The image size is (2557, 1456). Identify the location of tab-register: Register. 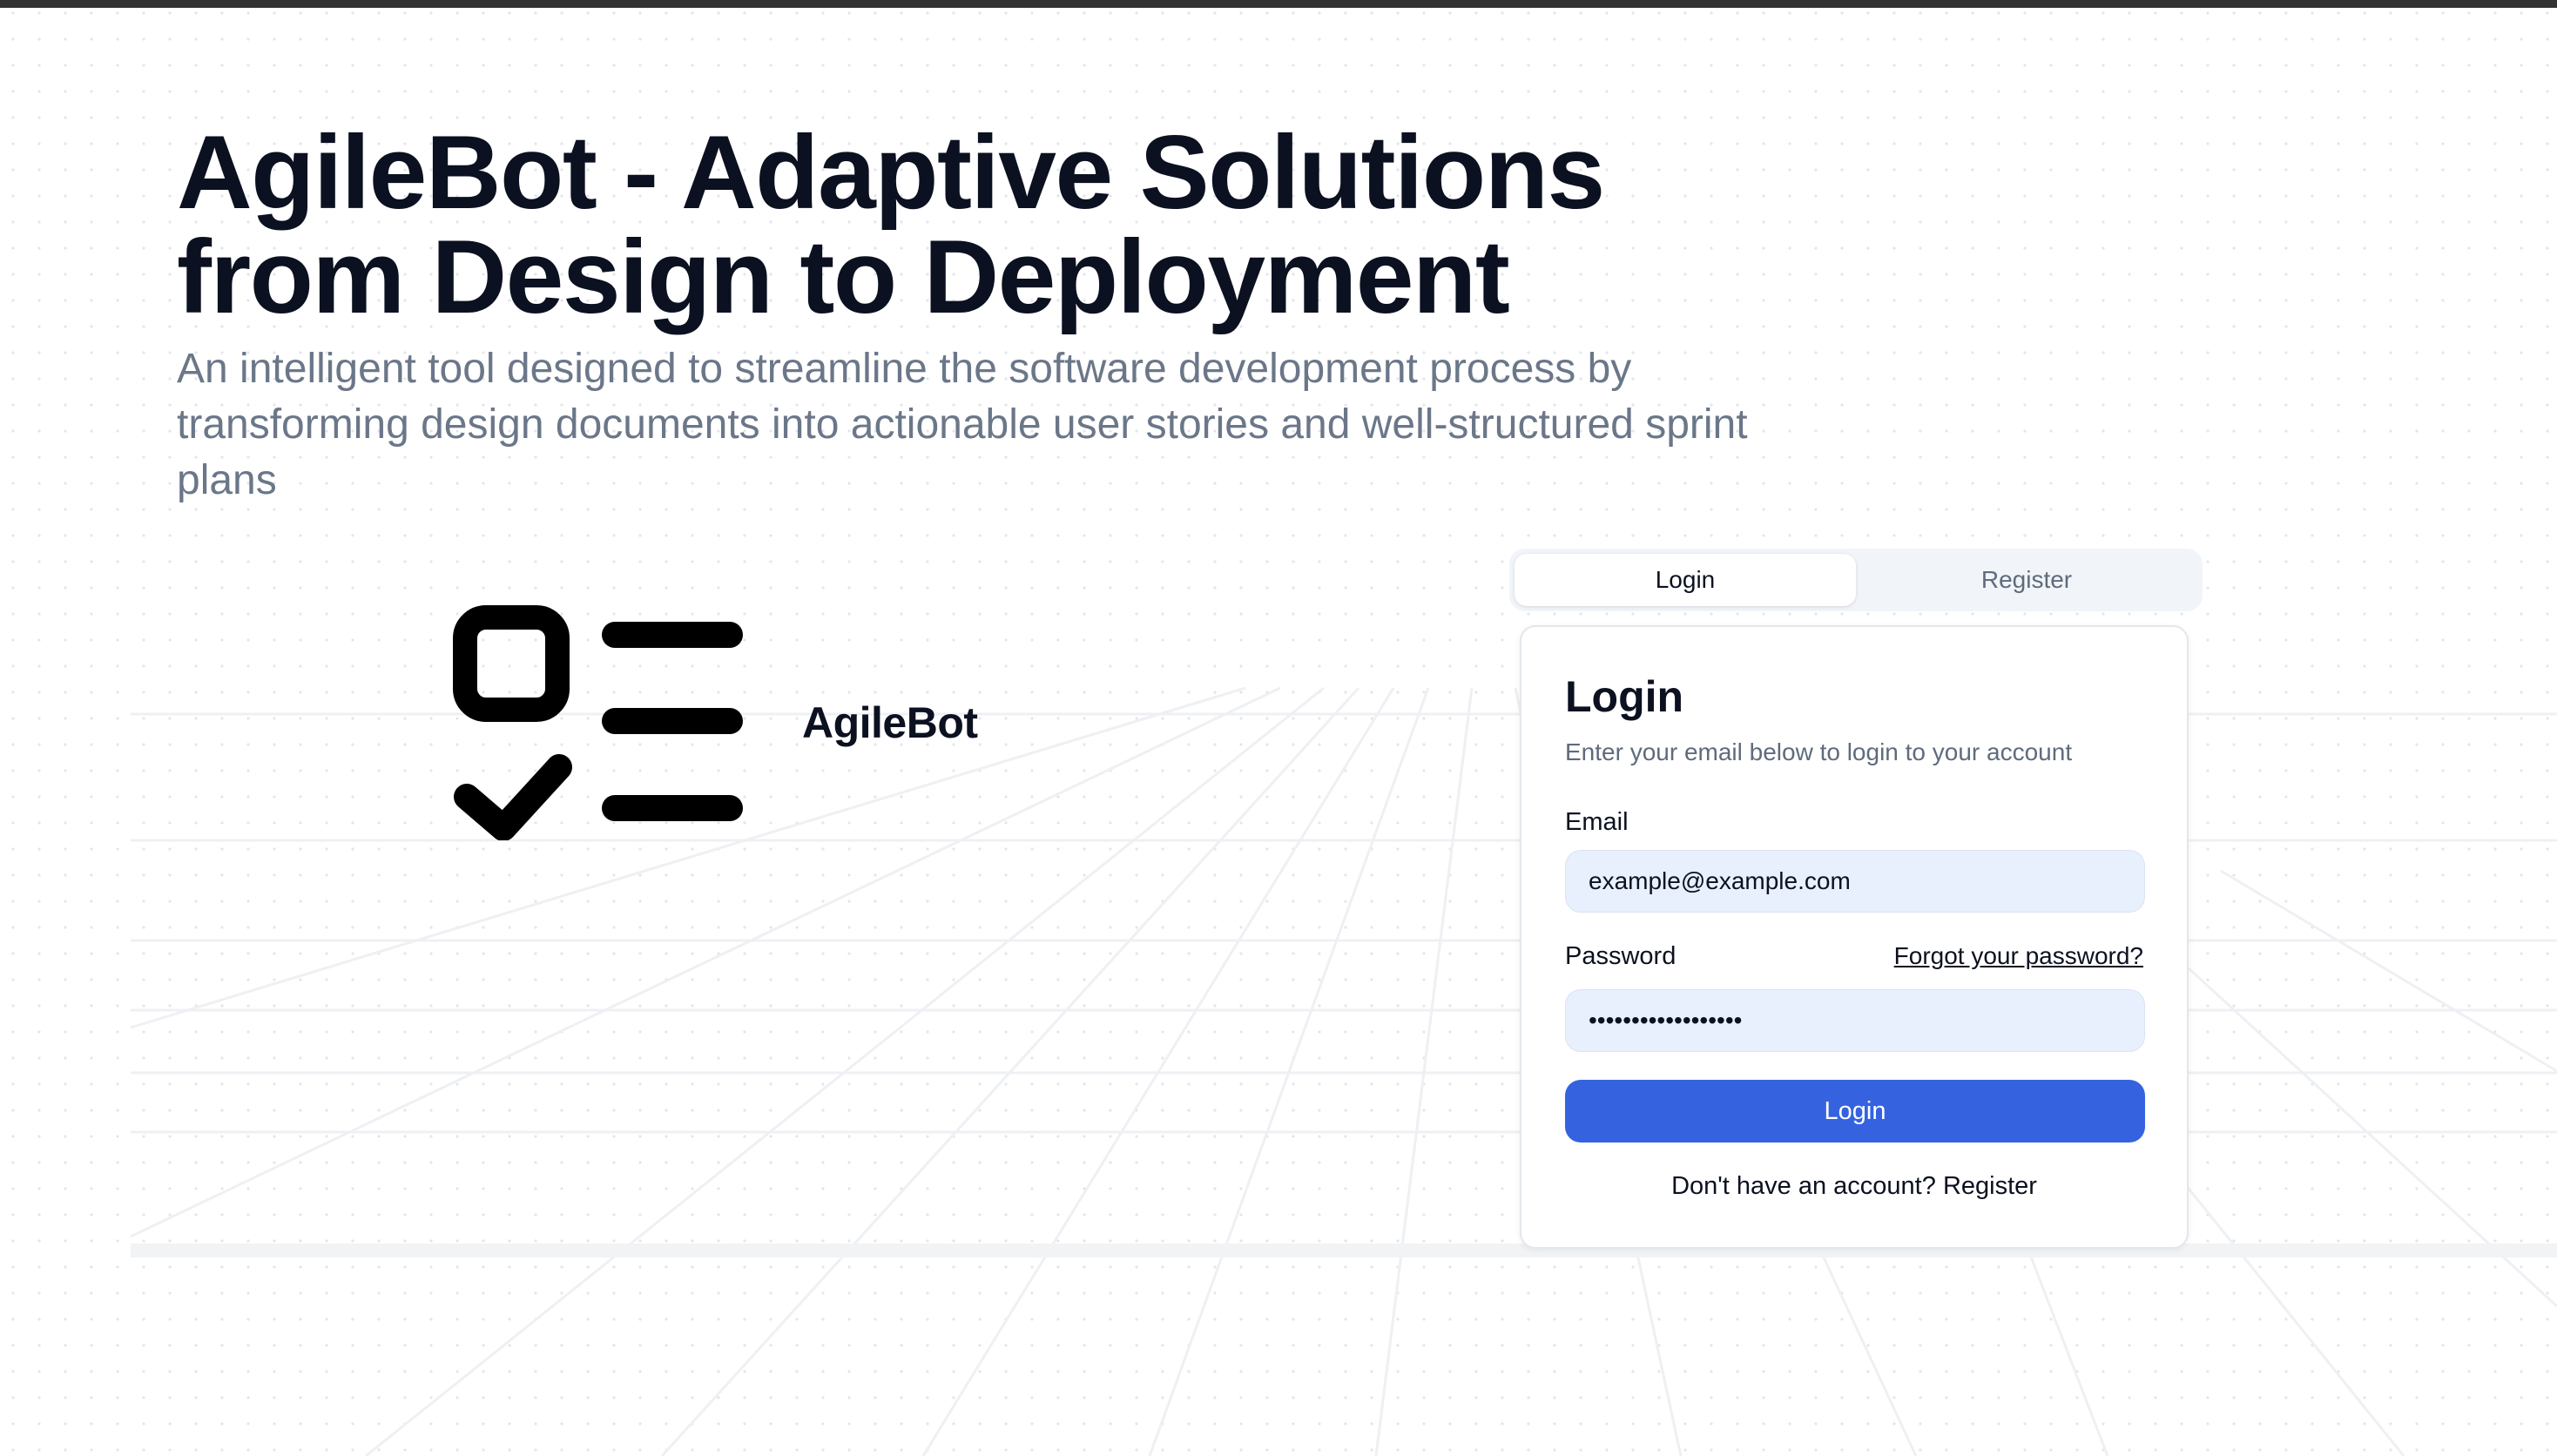
(2027, 580).